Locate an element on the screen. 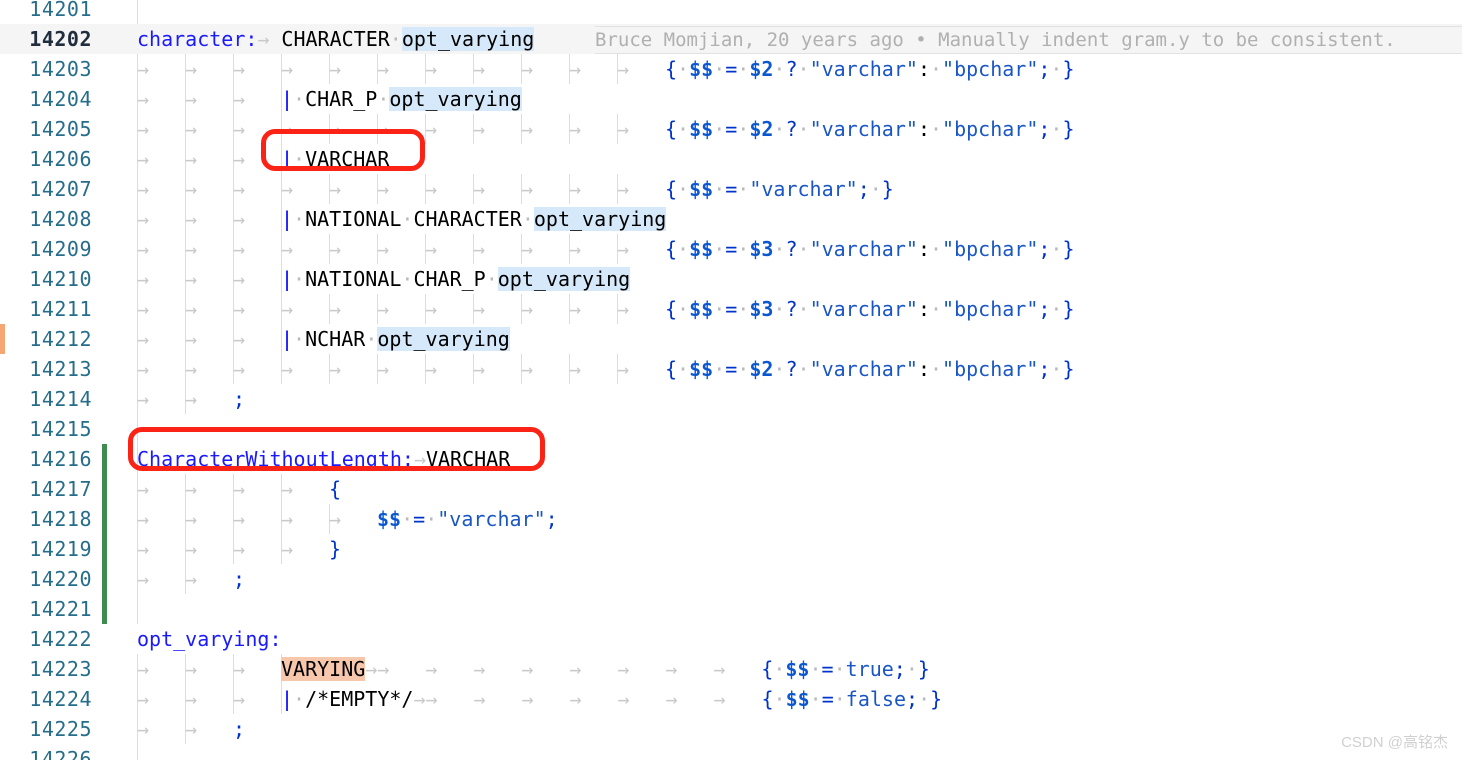 The height and width of the screenshot is (760, 1462). code-line: 14225 → →; is located at coordinates (731, 729).